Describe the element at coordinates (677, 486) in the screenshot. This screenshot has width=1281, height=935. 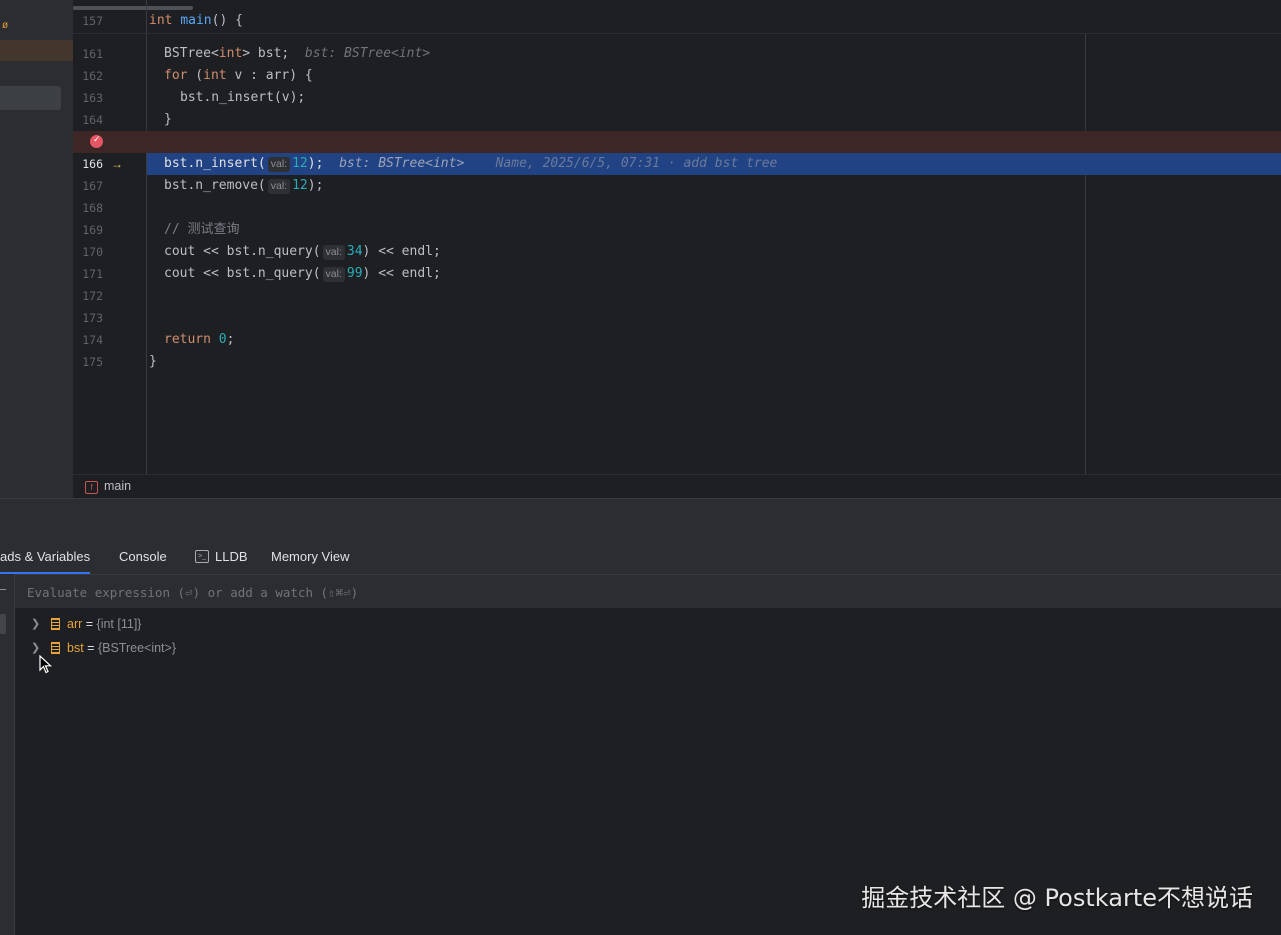
I see `breadcrumb: f main` at that location.